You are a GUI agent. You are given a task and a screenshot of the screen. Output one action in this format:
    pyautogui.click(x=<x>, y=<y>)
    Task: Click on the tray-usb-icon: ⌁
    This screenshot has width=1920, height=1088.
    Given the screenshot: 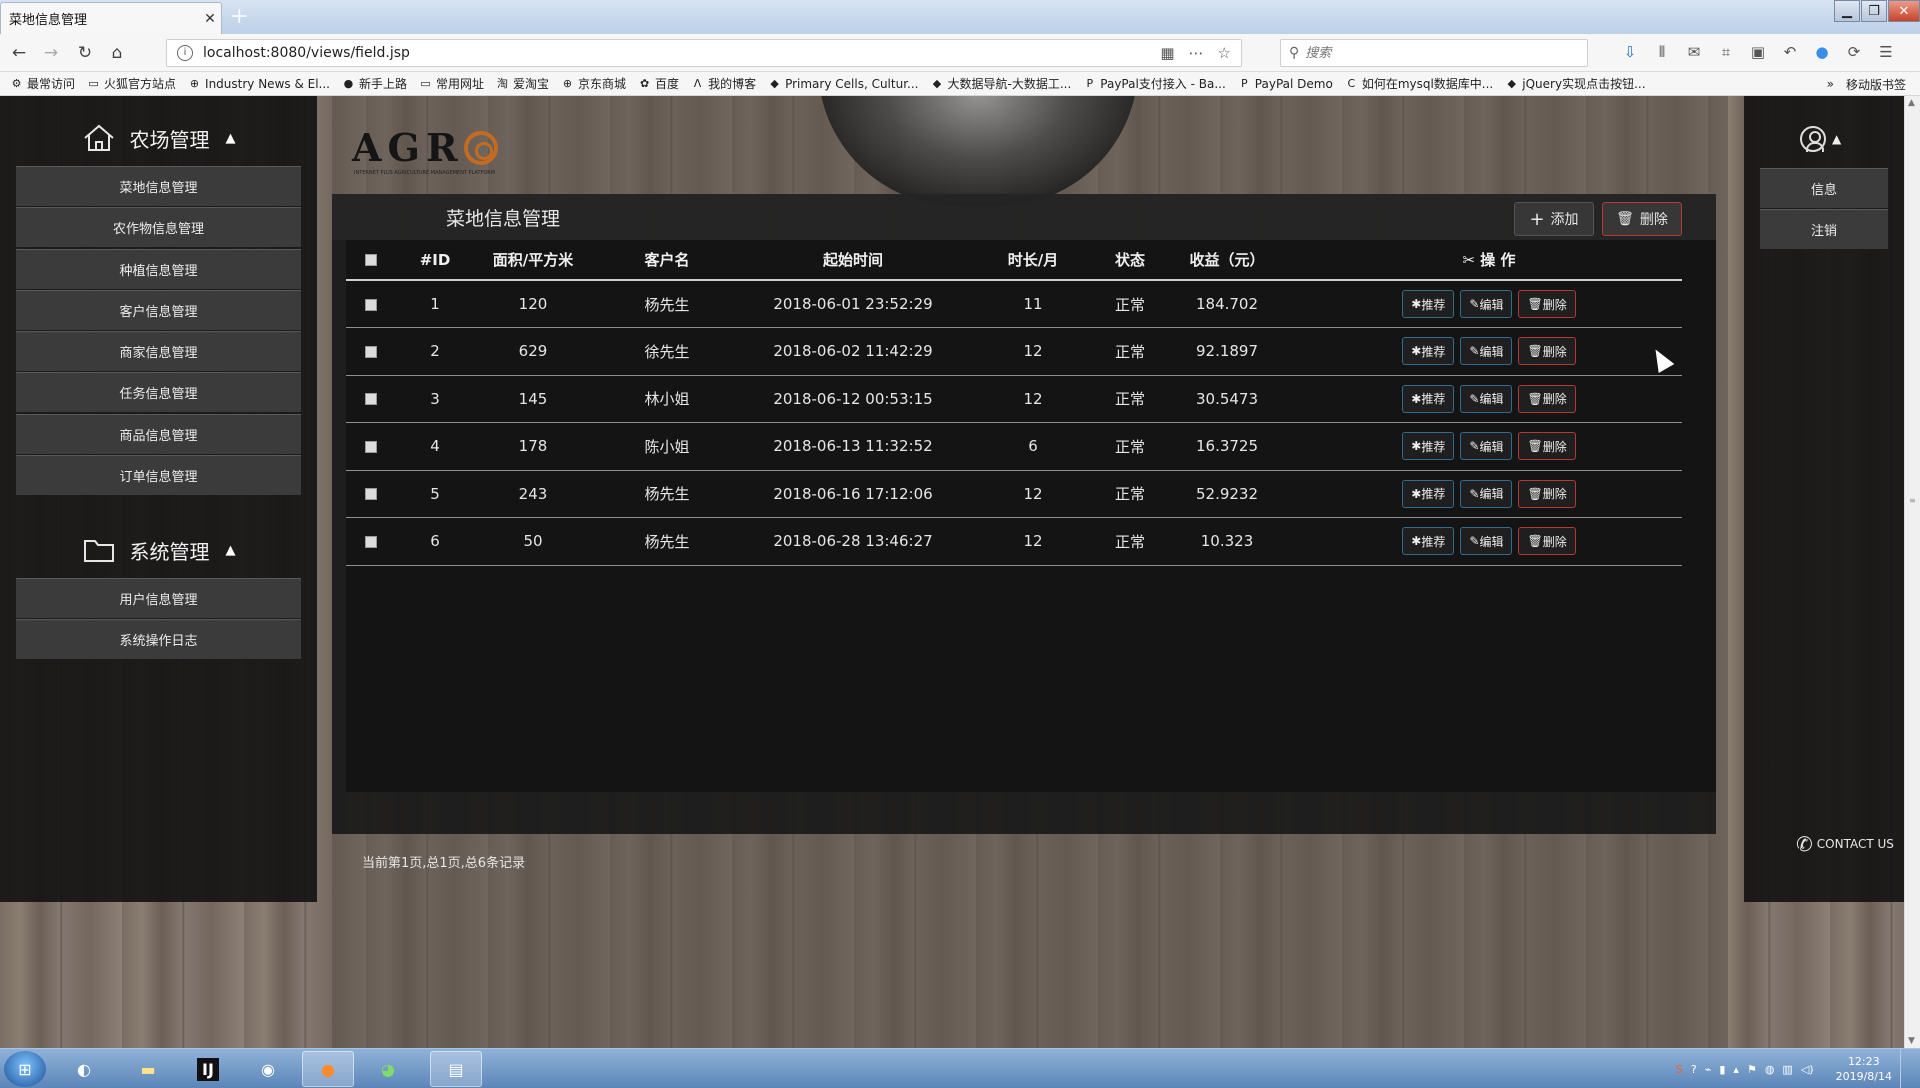 What is the action you would take?
    pyautogui.click(x=1708, y=1069)
    